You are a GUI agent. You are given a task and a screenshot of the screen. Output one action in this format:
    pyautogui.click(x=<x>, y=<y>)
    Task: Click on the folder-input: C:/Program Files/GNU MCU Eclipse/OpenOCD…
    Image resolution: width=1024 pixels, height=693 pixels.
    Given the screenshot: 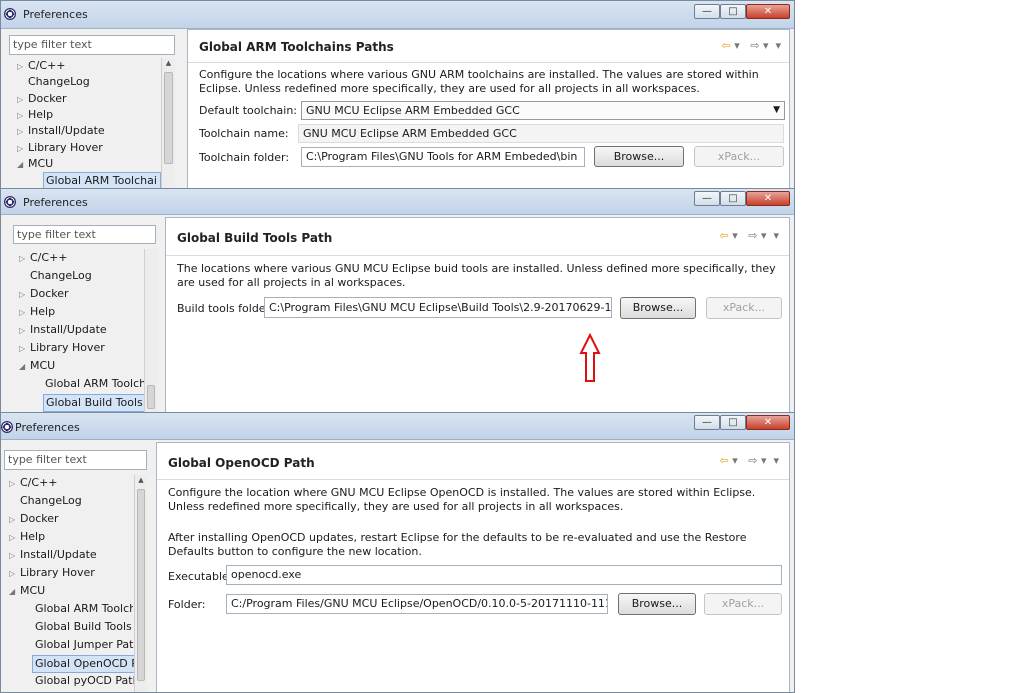 What is the action you would take?
    pyautogui.click(x=417, y=604)
    